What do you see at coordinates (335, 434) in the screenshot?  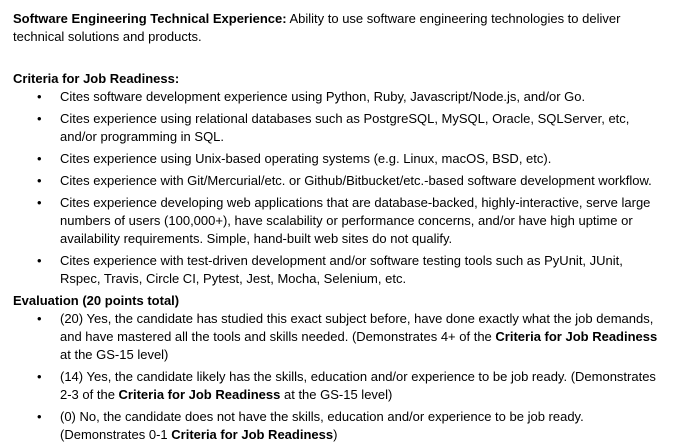 I see `evaluation-text: )` at bounding box center [335, 434].